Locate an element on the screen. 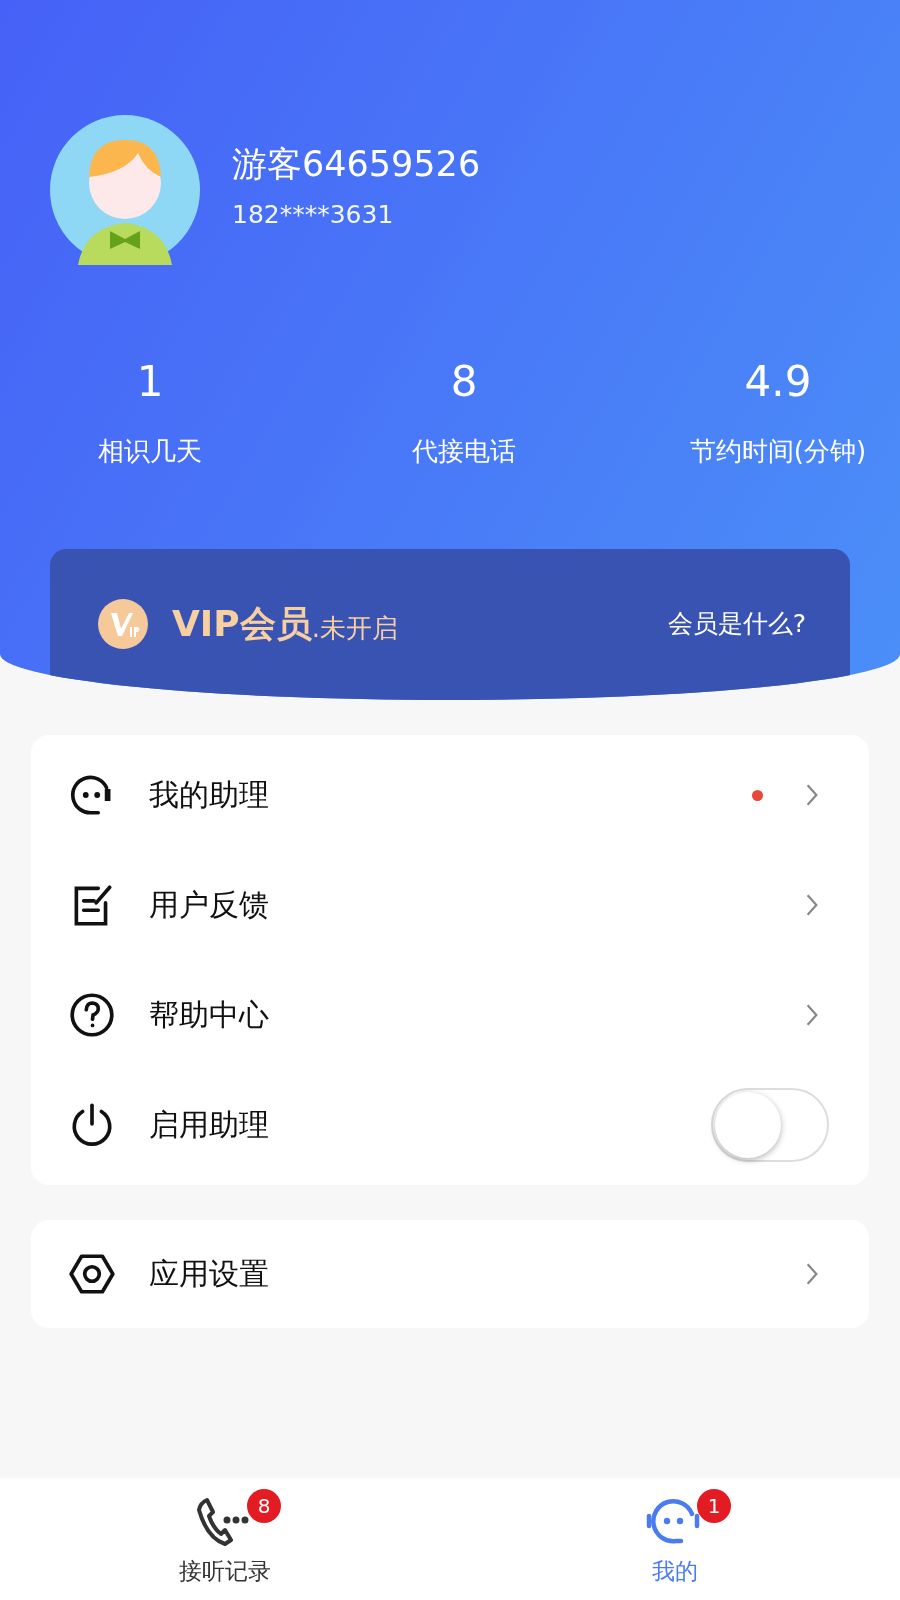 The image size is (900, 1600). stat-value: 4.9 is located at coordinates (778, 381).